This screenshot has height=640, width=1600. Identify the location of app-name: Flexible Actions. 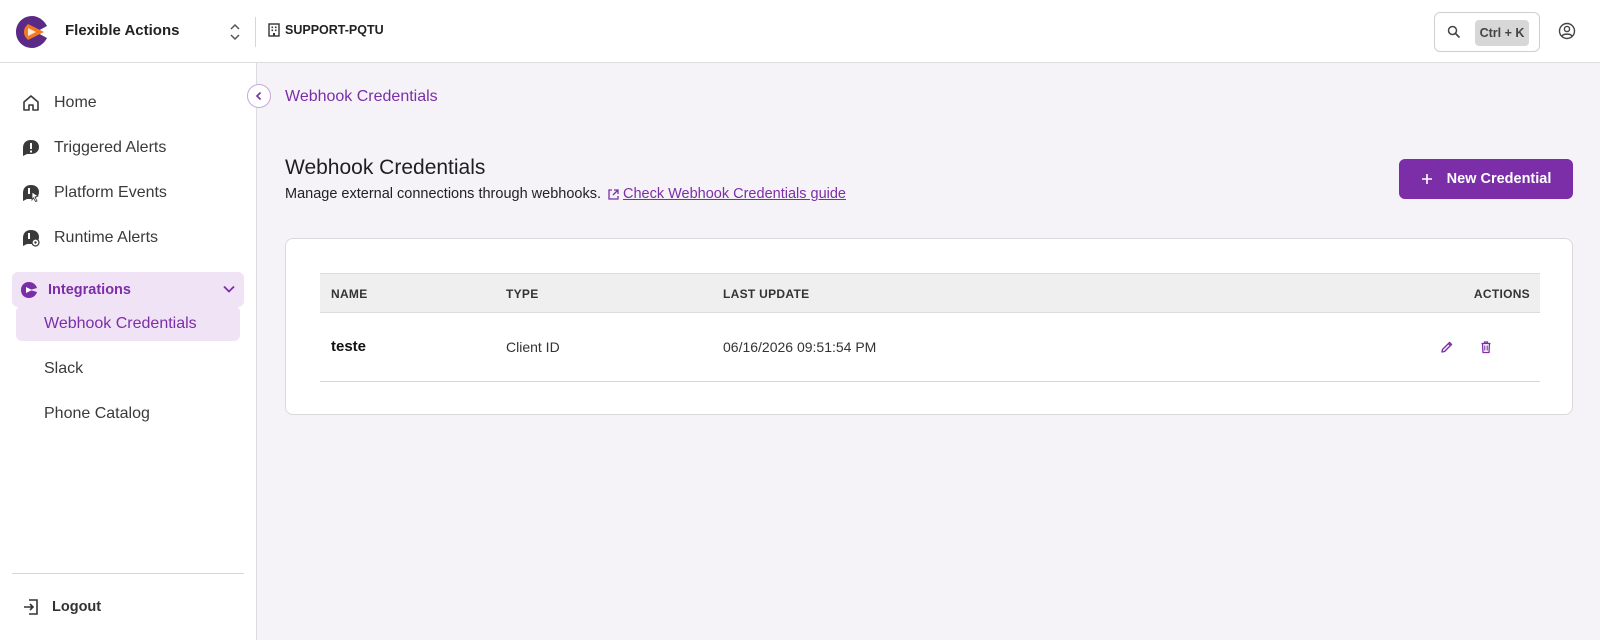
(122, 30).